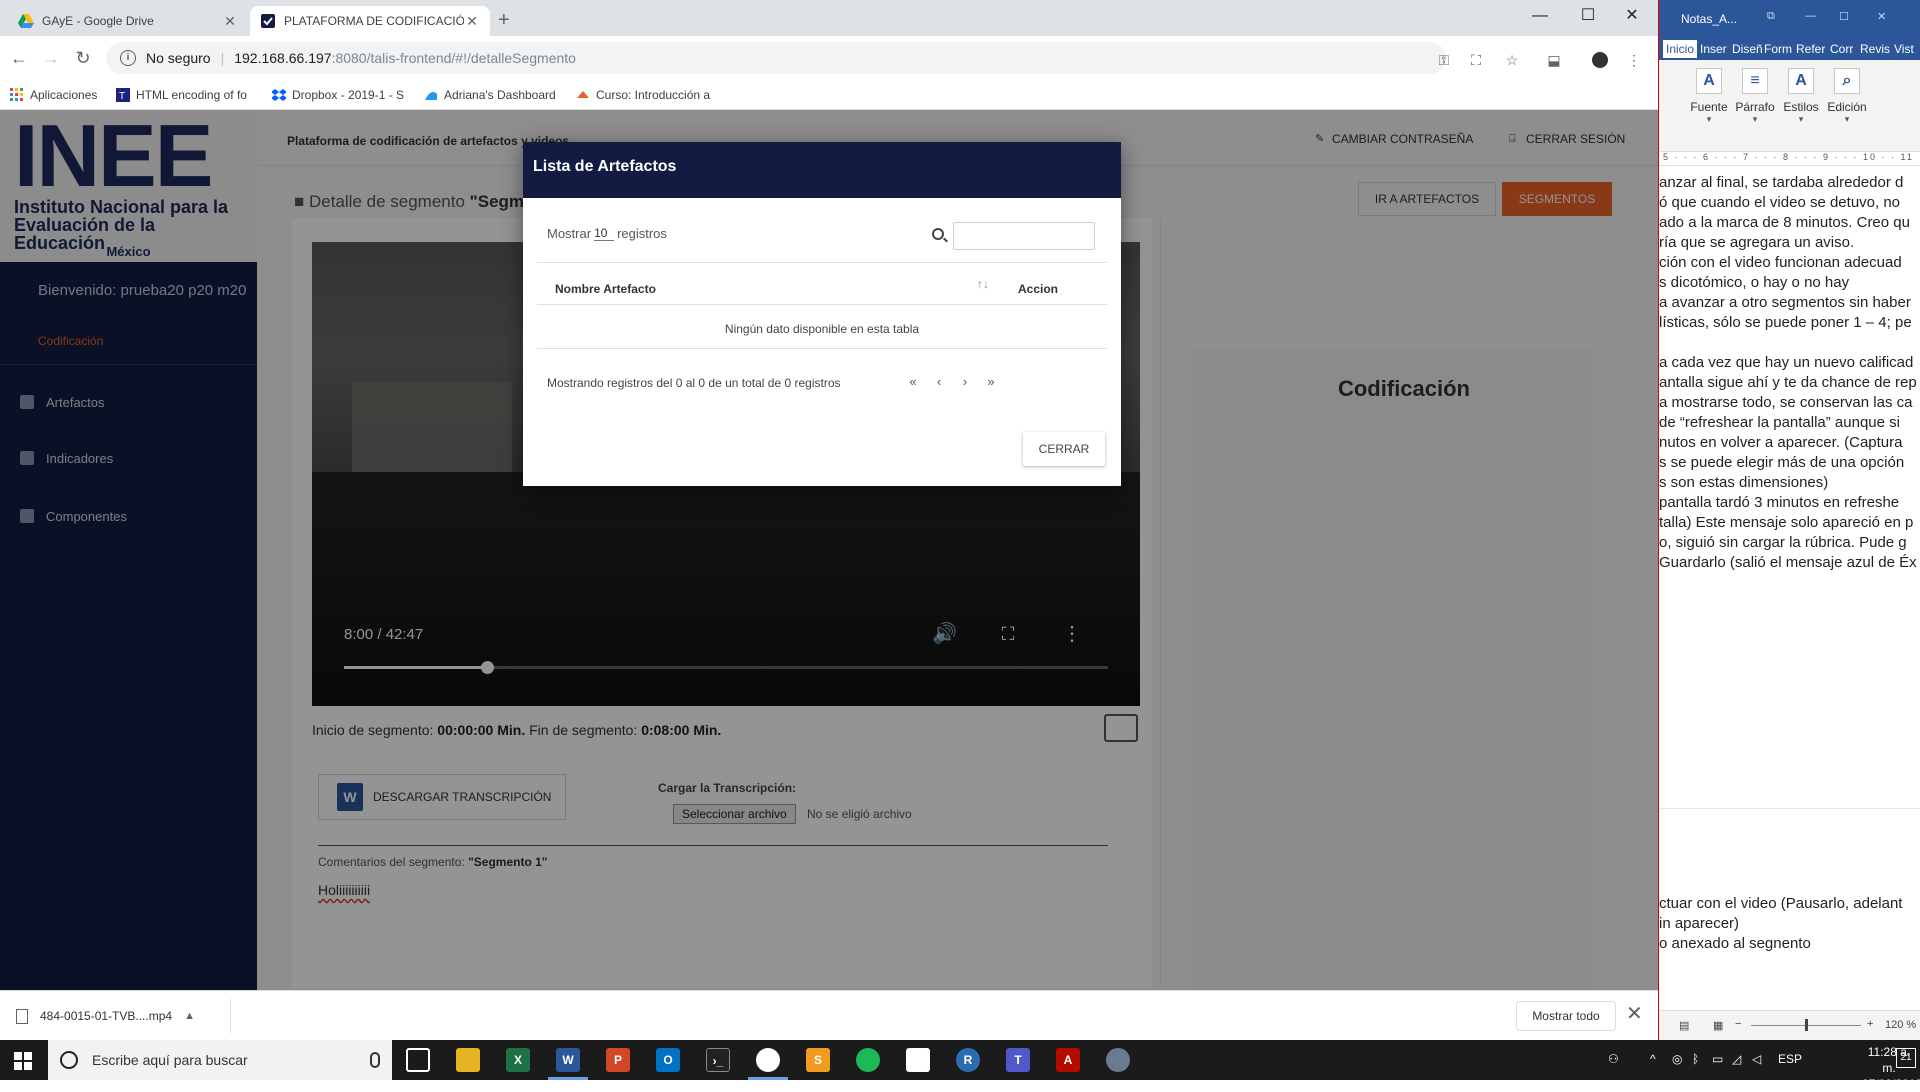 The image size is (1920, 1092). I want to click on bookmark-dropbox: Dropbox - 2019-1 - S, so click(339, 95).